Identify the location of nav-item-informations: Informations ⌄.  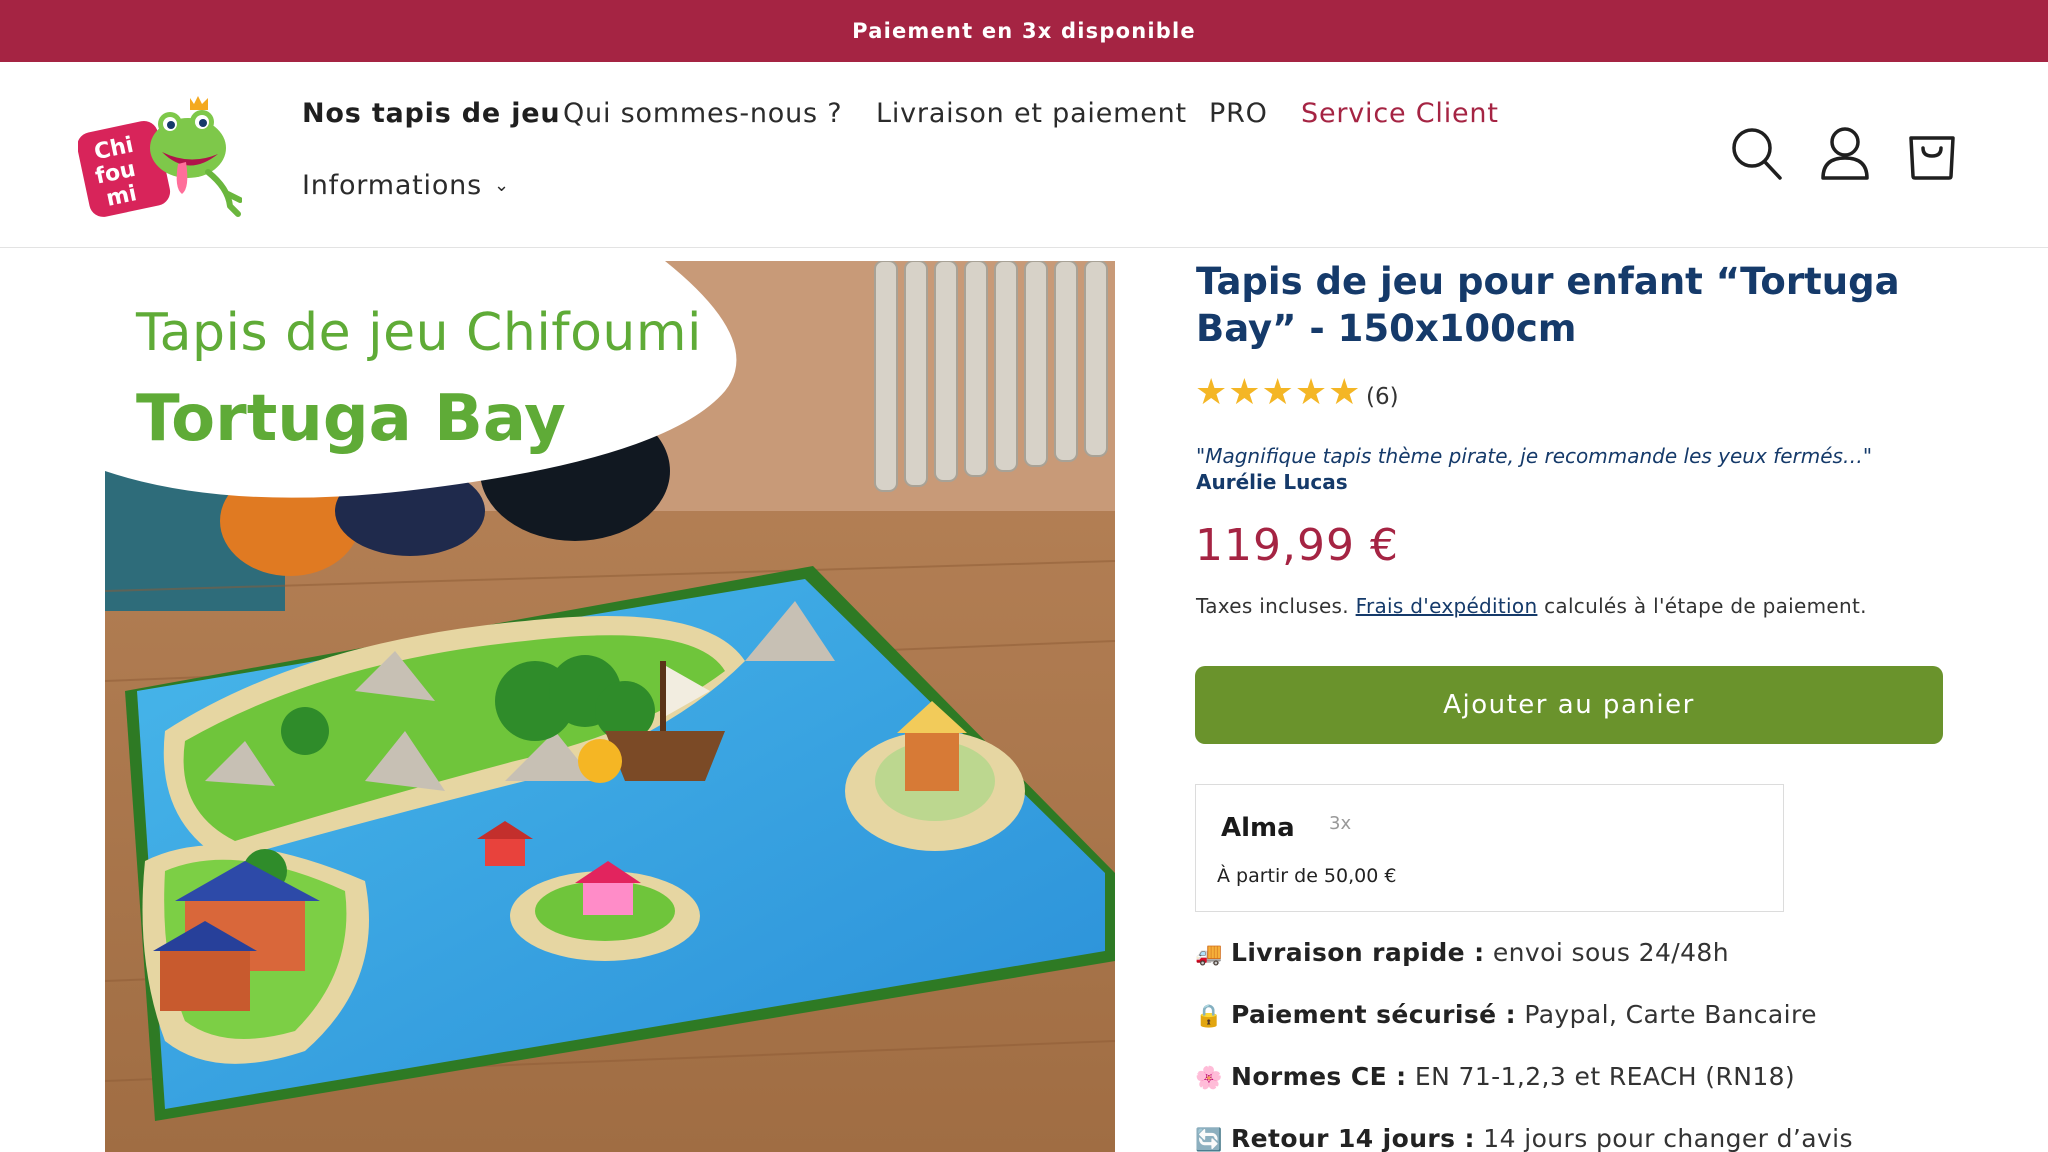
(406, 185).